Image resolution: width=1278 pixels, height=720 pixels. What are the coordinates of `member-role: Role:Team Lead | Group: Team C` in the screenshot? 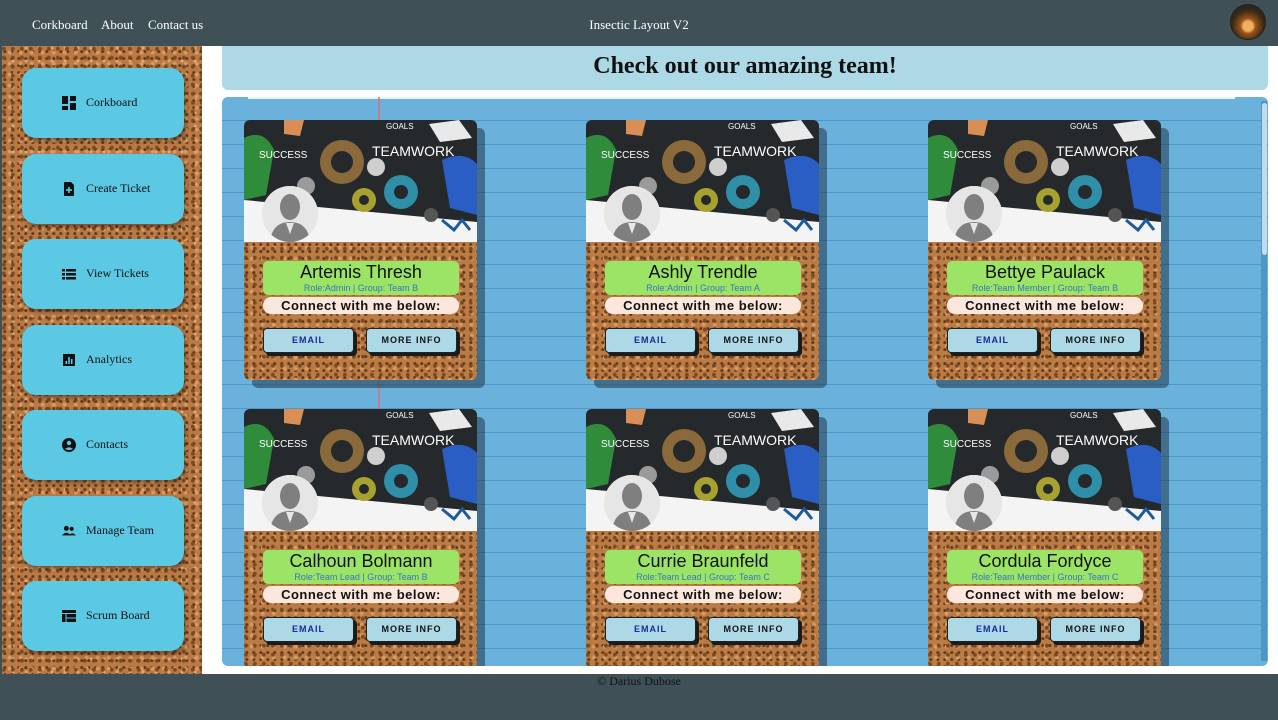 It's located at (703, 577).